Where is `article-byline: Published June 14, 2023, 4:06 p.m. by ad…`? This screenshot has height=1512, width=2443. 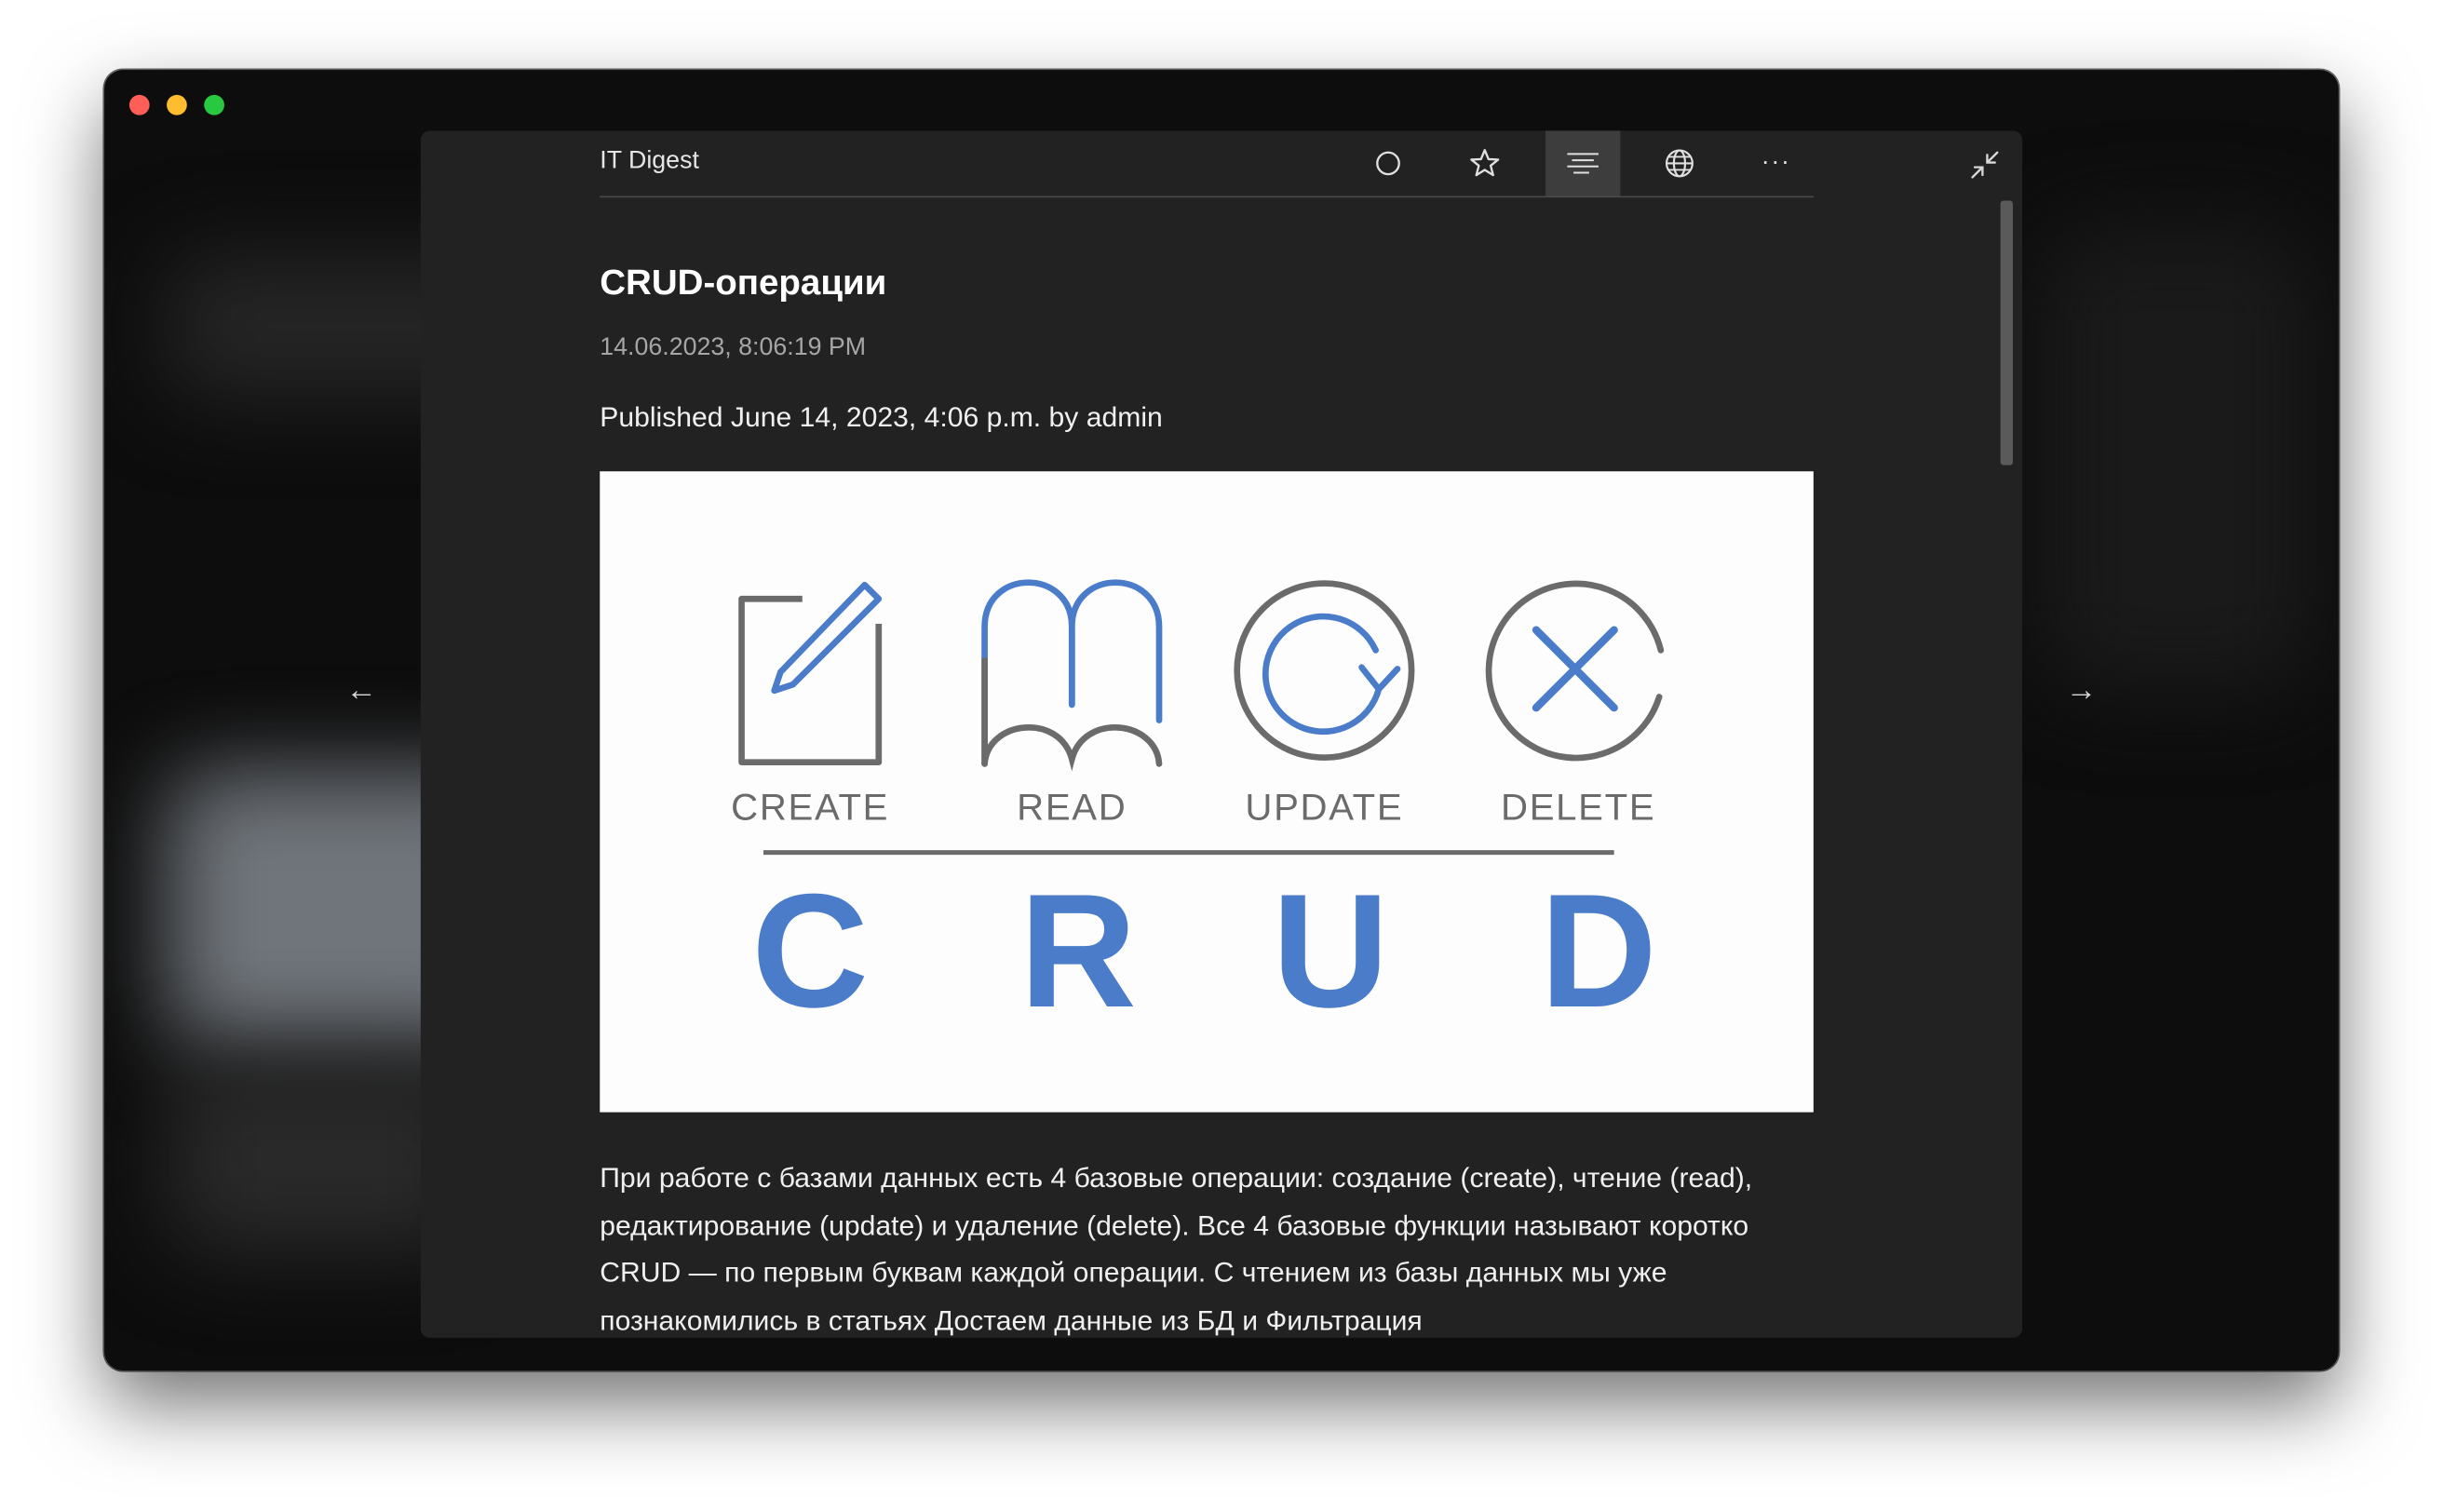
article-byline: Published June 14, 2023, 4:06 p.m. by ad… is located at coordinates (882, 417).